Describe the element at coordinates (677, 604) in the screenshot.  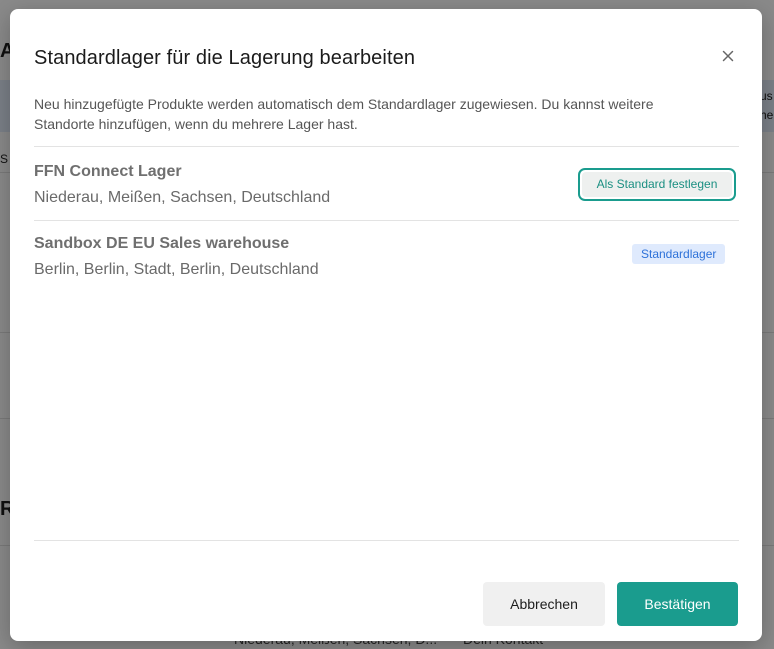
I see `confirm-button: Bestätigen` at that location.